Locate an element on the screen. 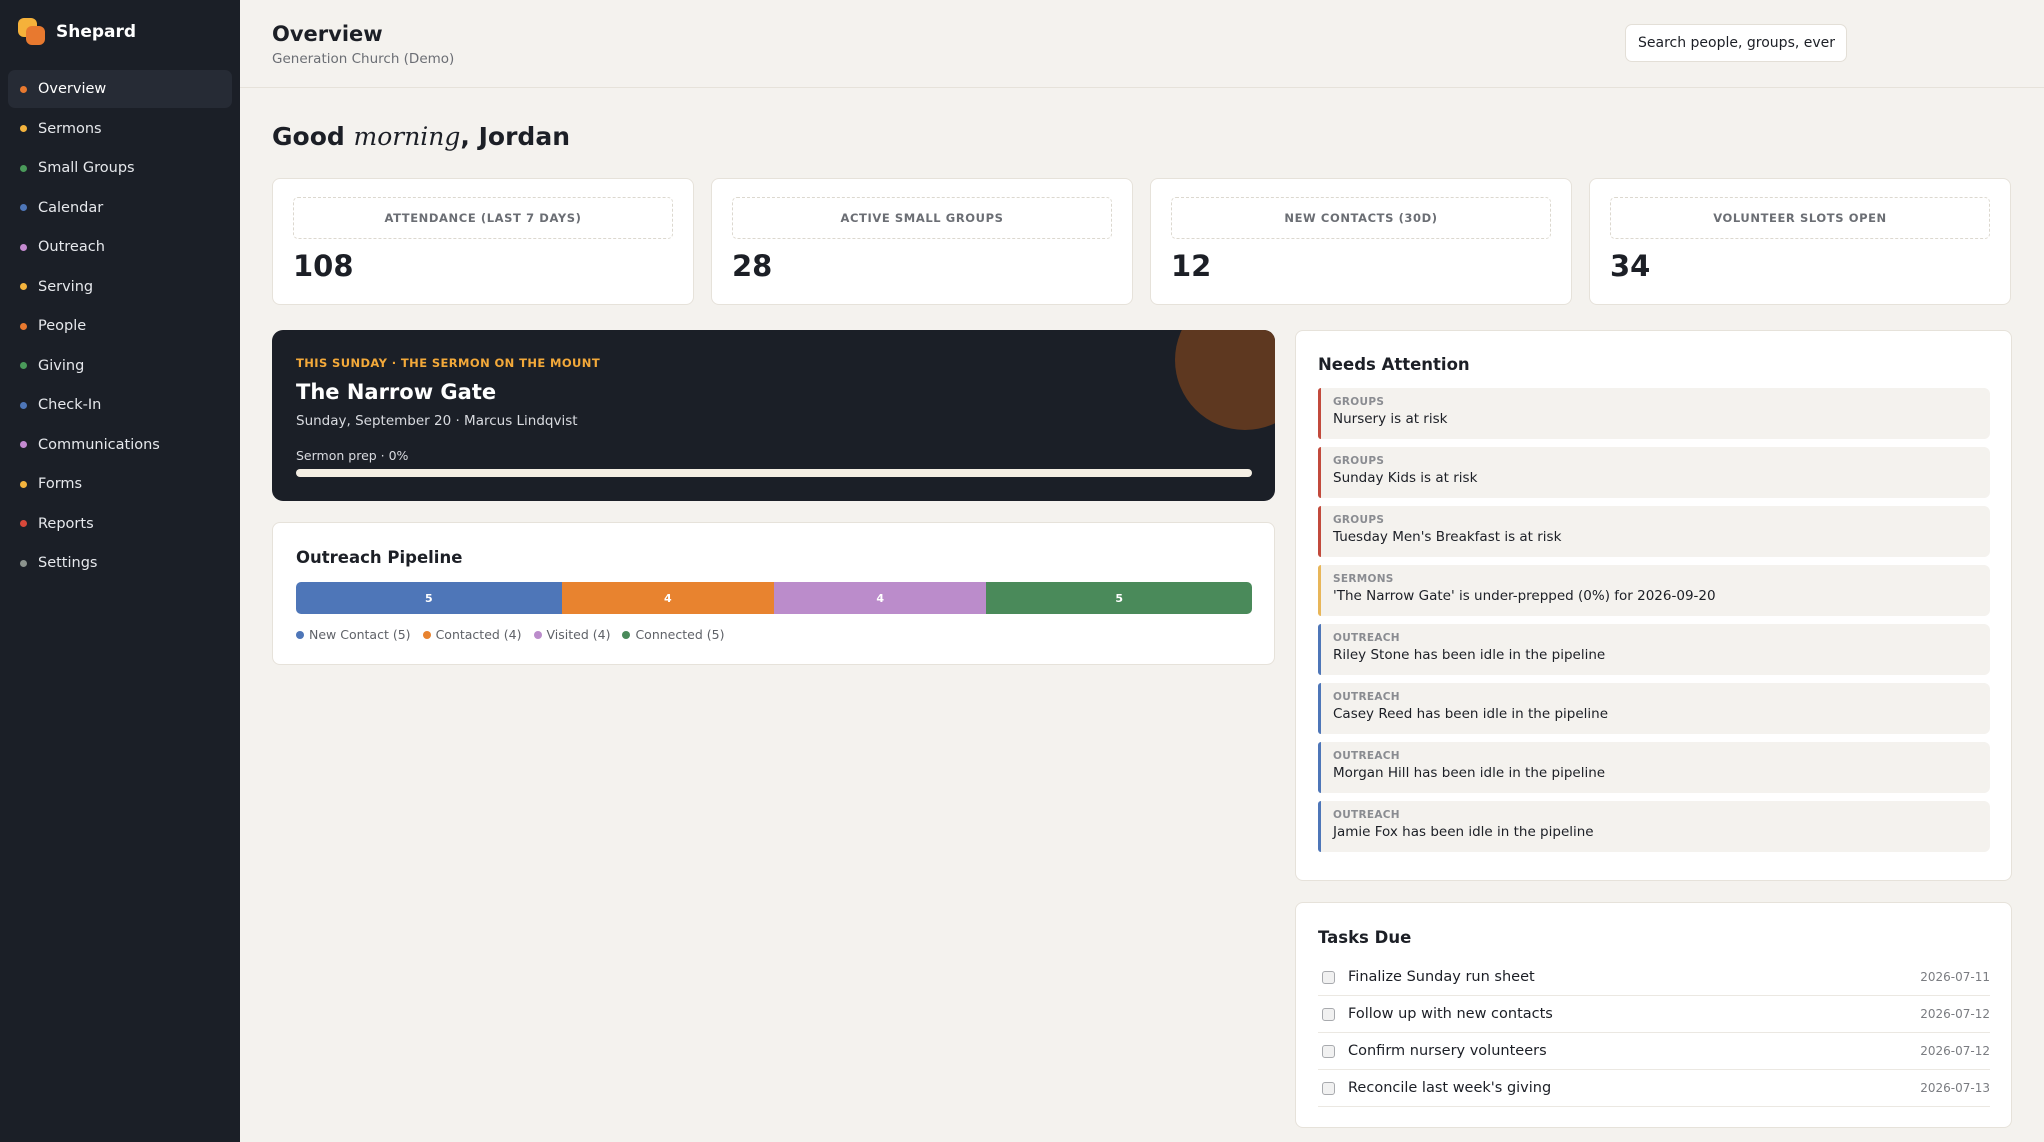  sidebar-item-reports: Reports is located at coordinates (120, 524).